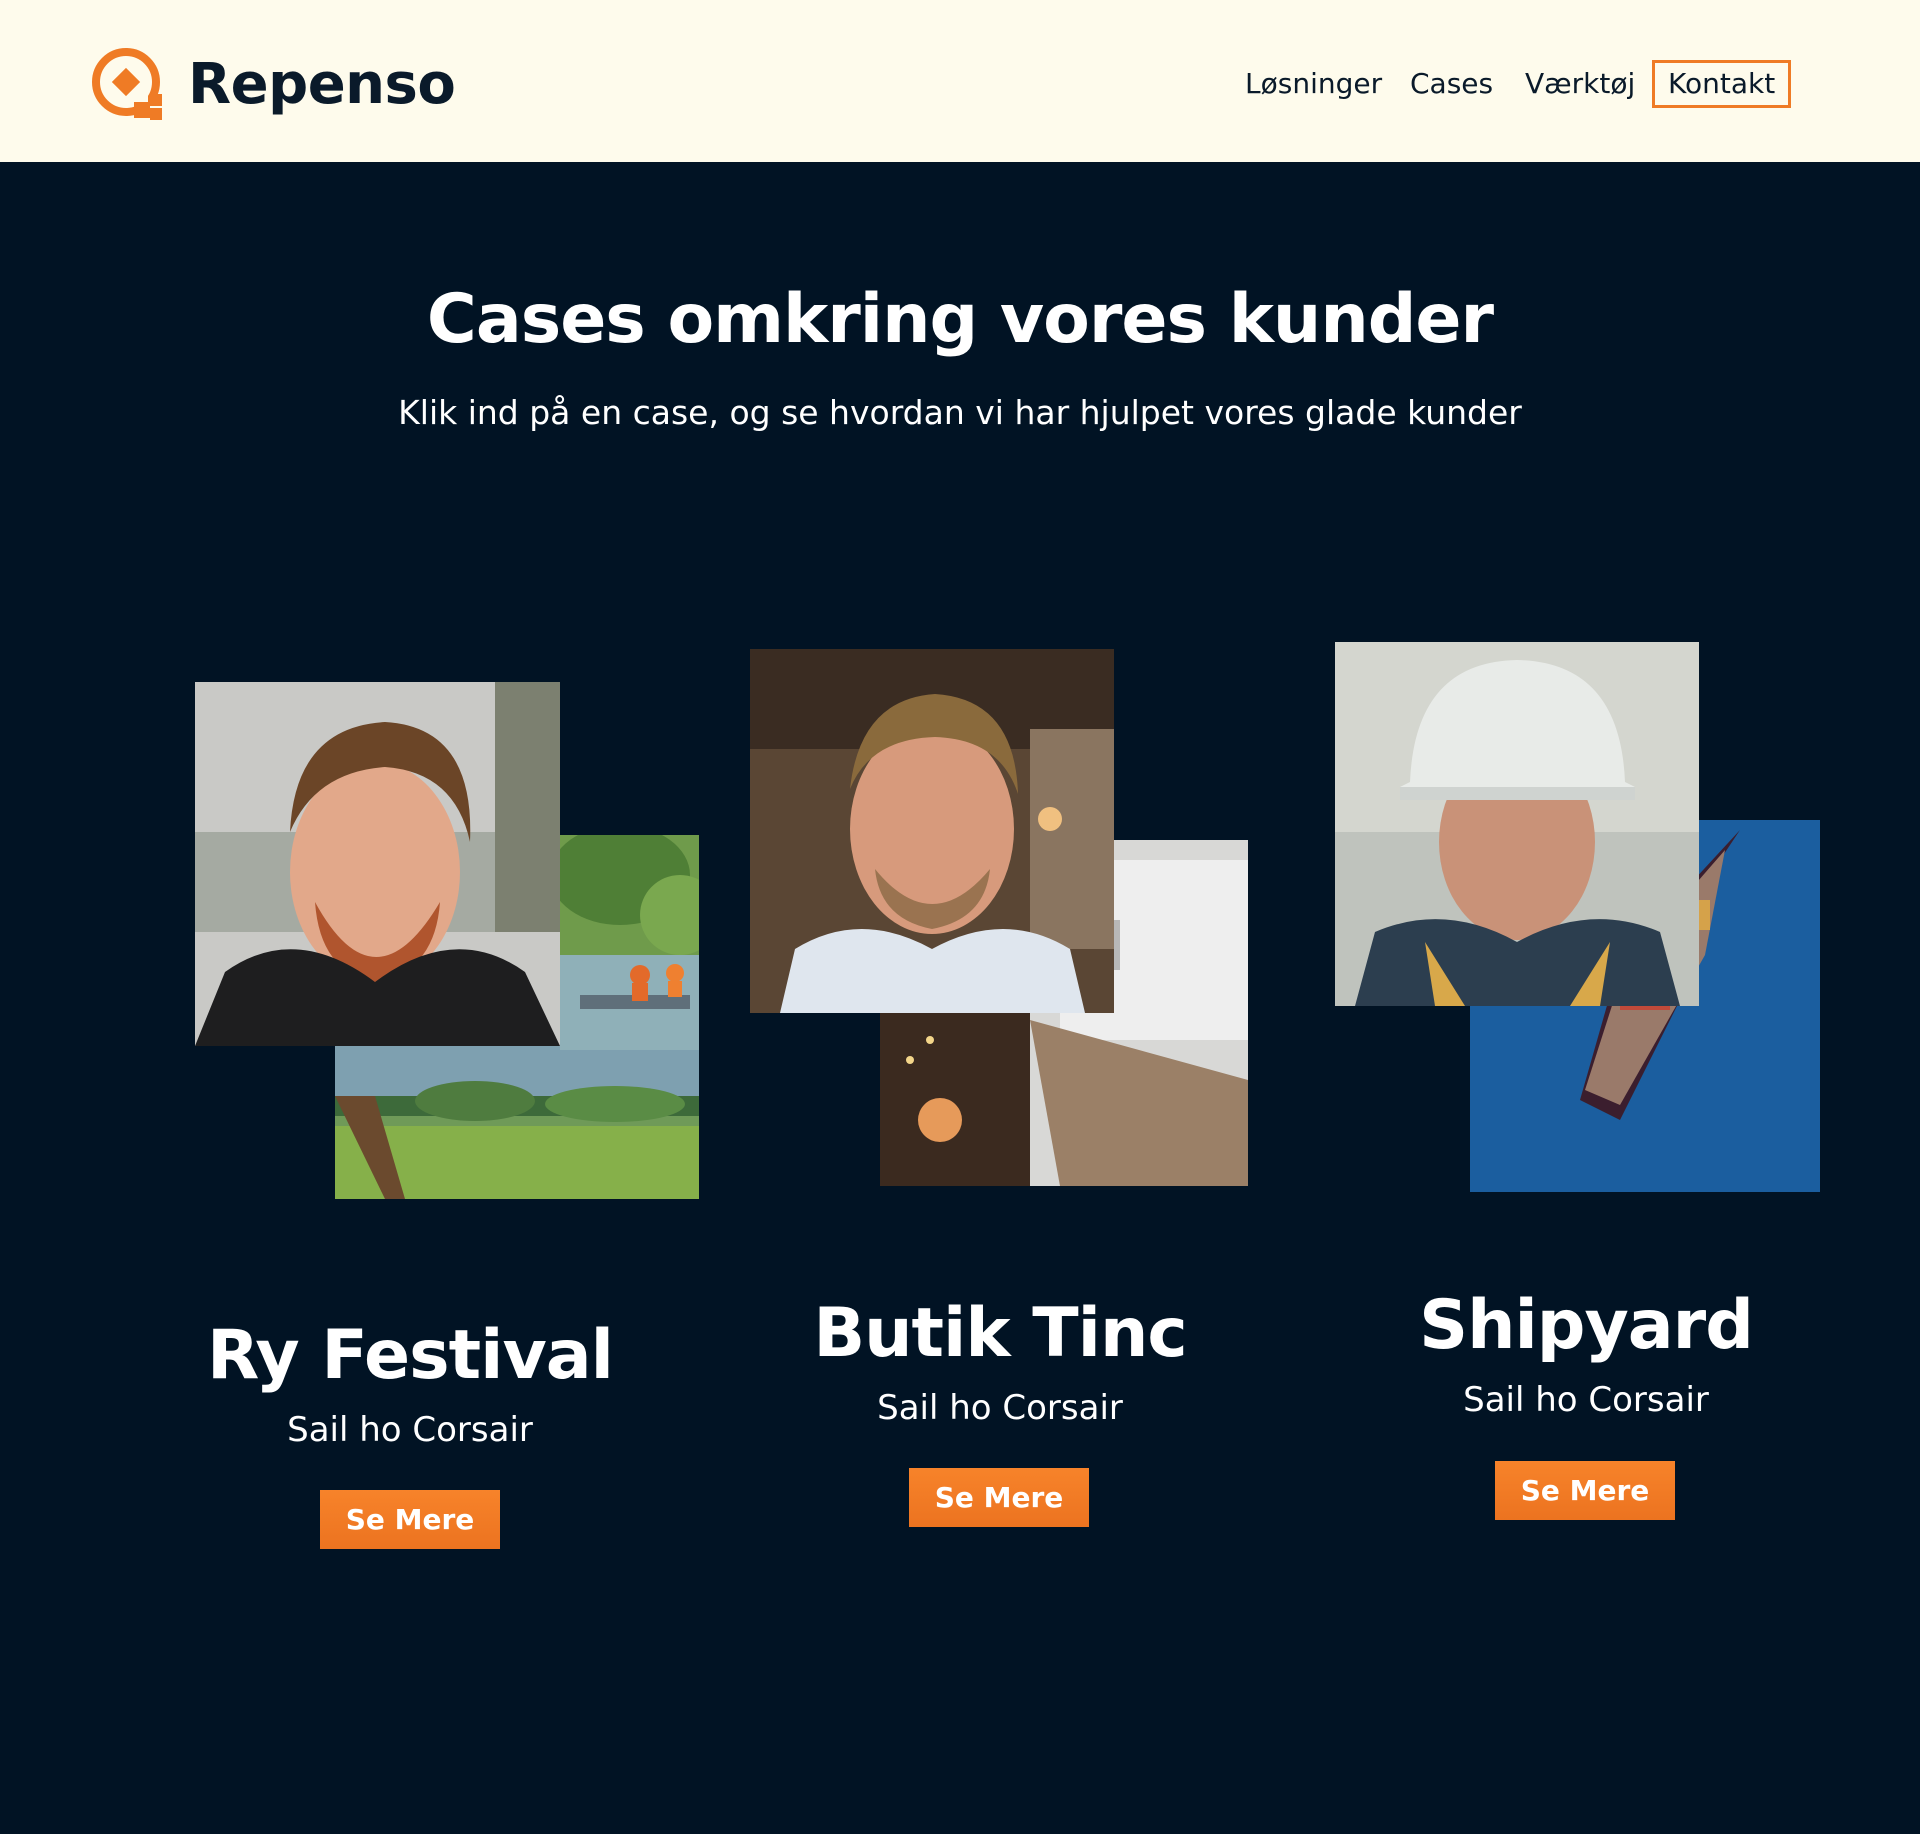 The image size is (1920, 1834). Describe the element at coordinates (1517, 824) in the screenshot. I see `case-portrait-shipyard` at that location.